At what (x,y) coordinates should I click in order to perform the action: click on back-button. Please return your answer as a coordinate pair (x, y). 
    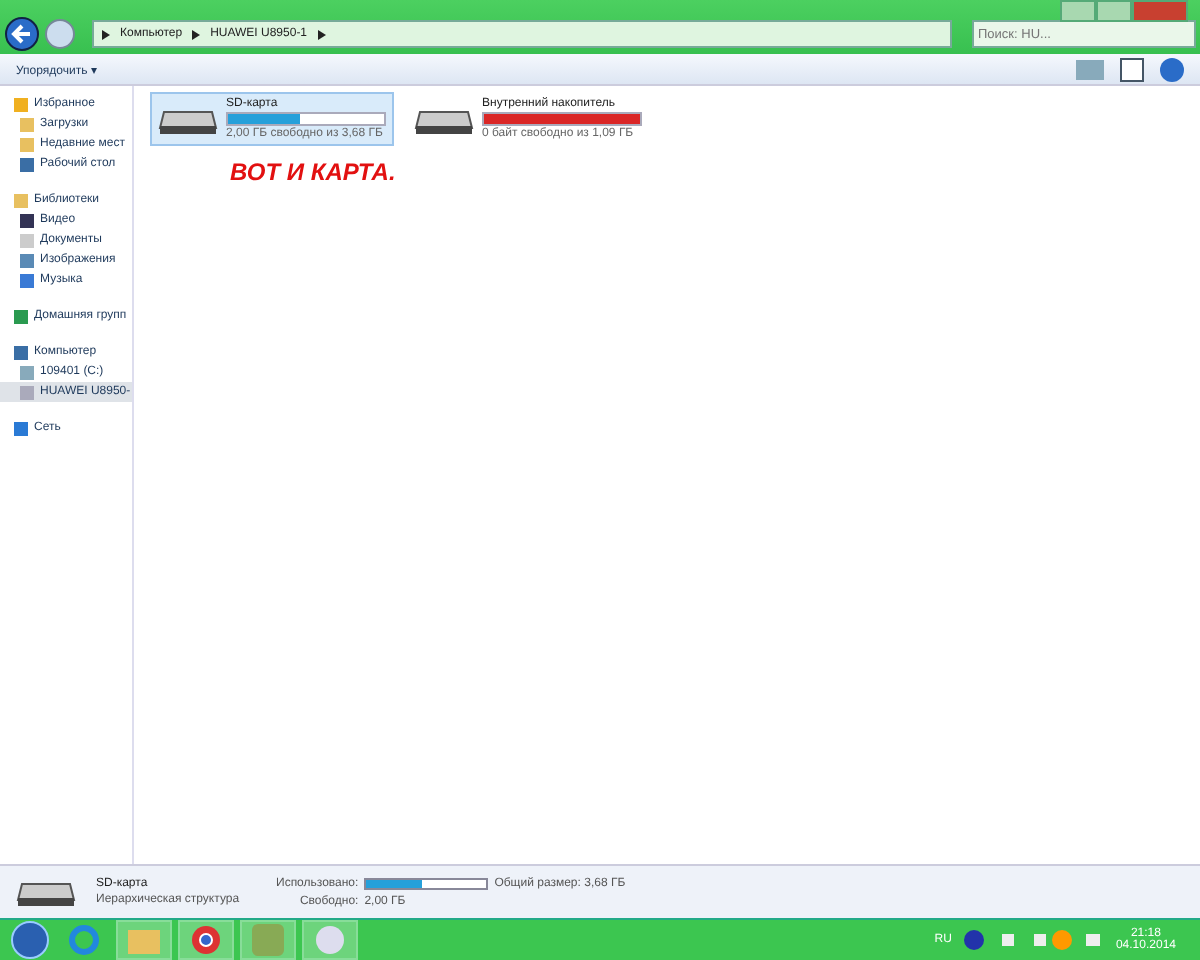
    Looking at the image, I should click on (22, 34).